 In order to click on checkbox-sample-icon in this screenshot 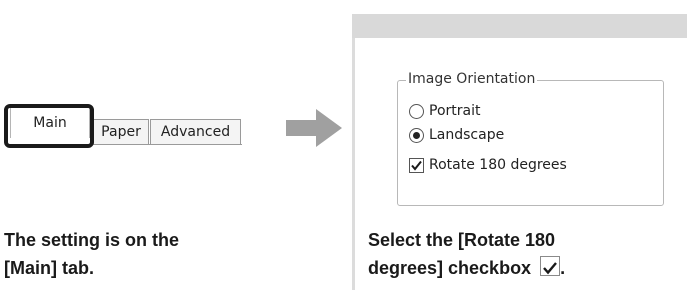, I will do `click(550, 266)`.